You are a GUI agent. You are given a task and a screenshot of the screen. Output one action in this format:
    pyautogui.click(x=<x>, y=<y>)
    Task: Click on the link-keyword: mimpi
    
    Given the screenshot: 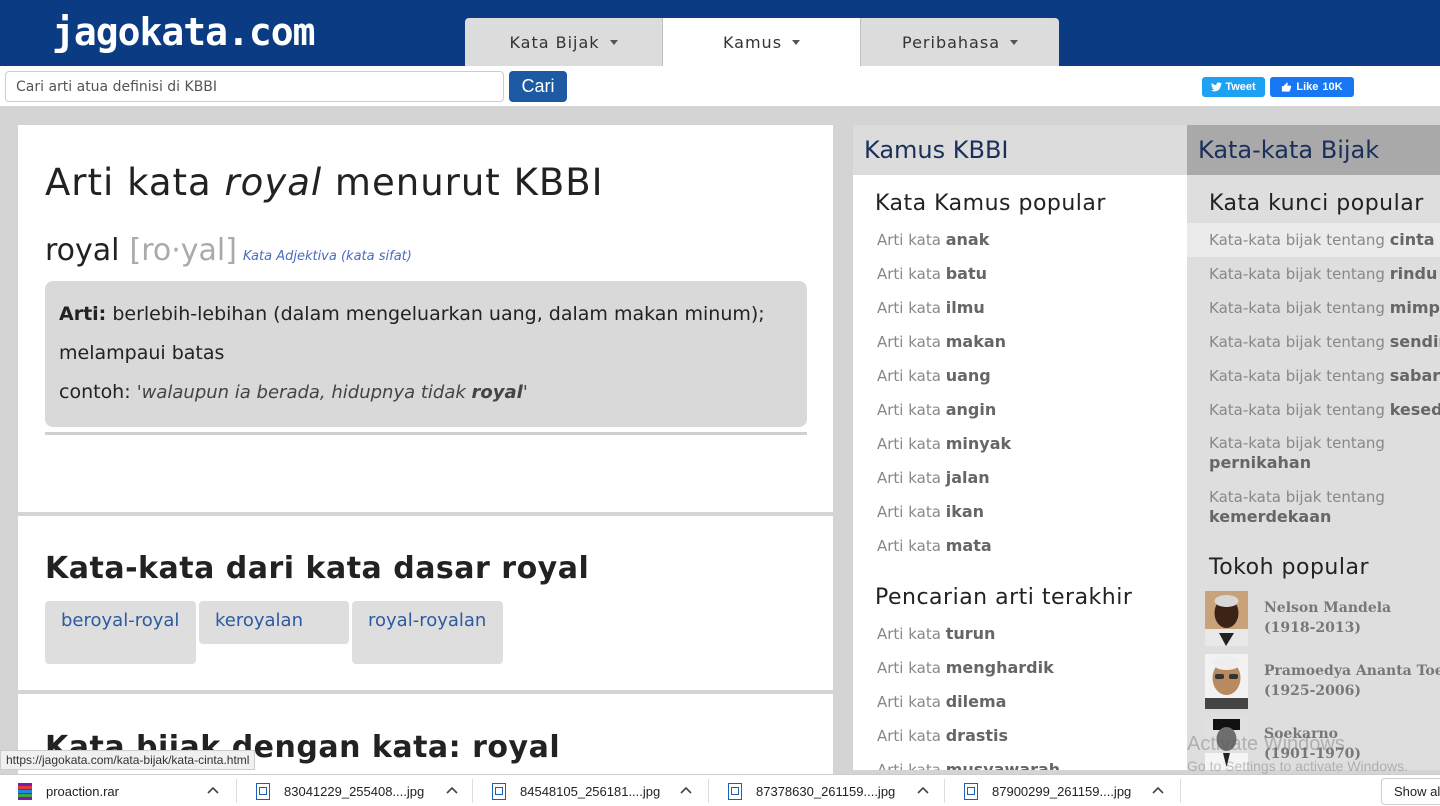 What is the action you would take?
    pyautogui.click(x=1414, y=307)
    